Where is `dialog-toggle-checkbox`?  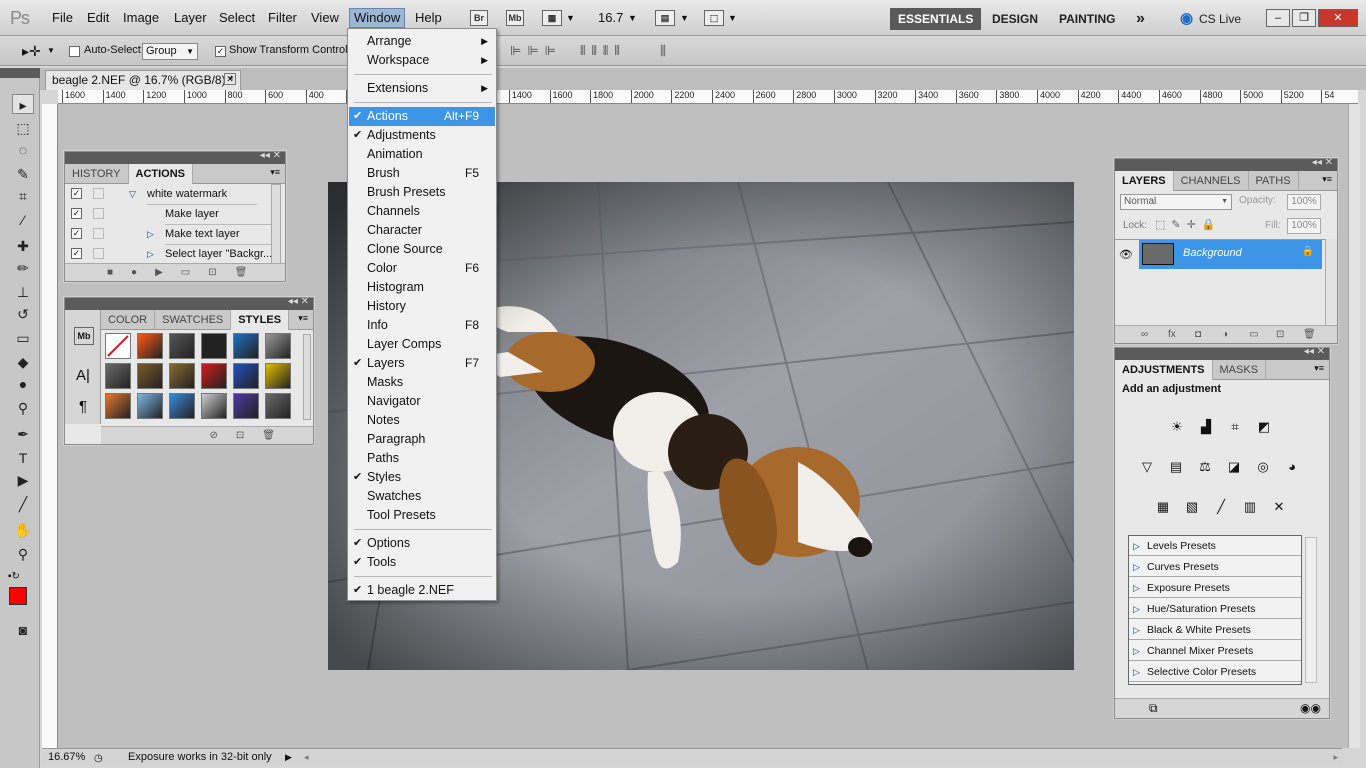
dialog-toggle-checkbox is located at coordinates (98, 213).